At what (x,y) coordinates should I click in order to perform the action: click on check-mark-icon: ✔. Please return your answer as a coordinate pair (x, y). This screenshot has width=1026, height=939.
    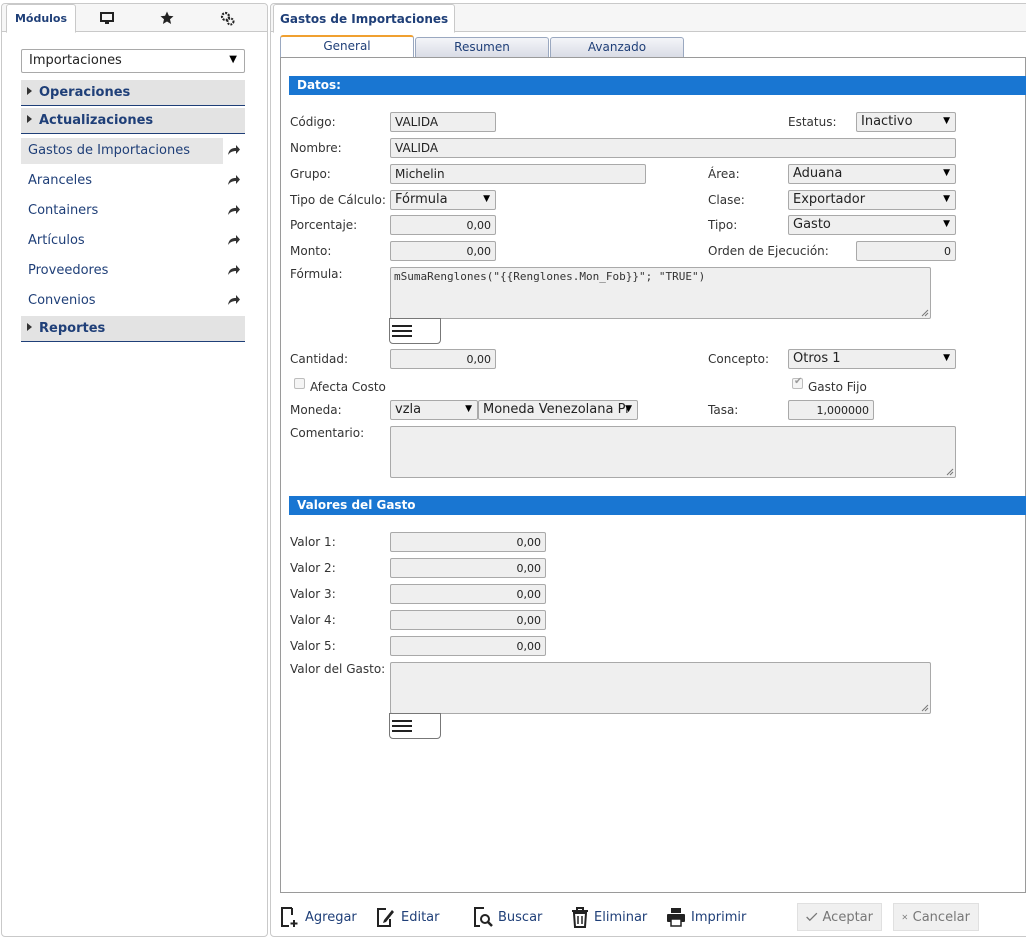
    Looking at the image, I should click on (798, 381).